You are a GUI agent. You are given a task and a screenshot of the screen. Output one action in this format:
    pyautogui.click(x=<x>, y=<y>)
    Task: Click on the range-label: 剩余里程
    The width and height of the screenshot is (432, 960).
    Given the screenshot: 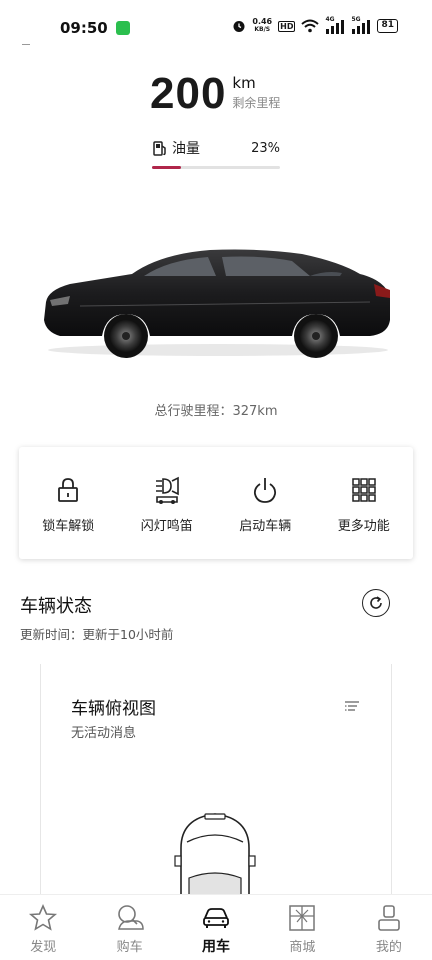 What is the action you would take?
    pyautogui.click(x=256, y=103)
    